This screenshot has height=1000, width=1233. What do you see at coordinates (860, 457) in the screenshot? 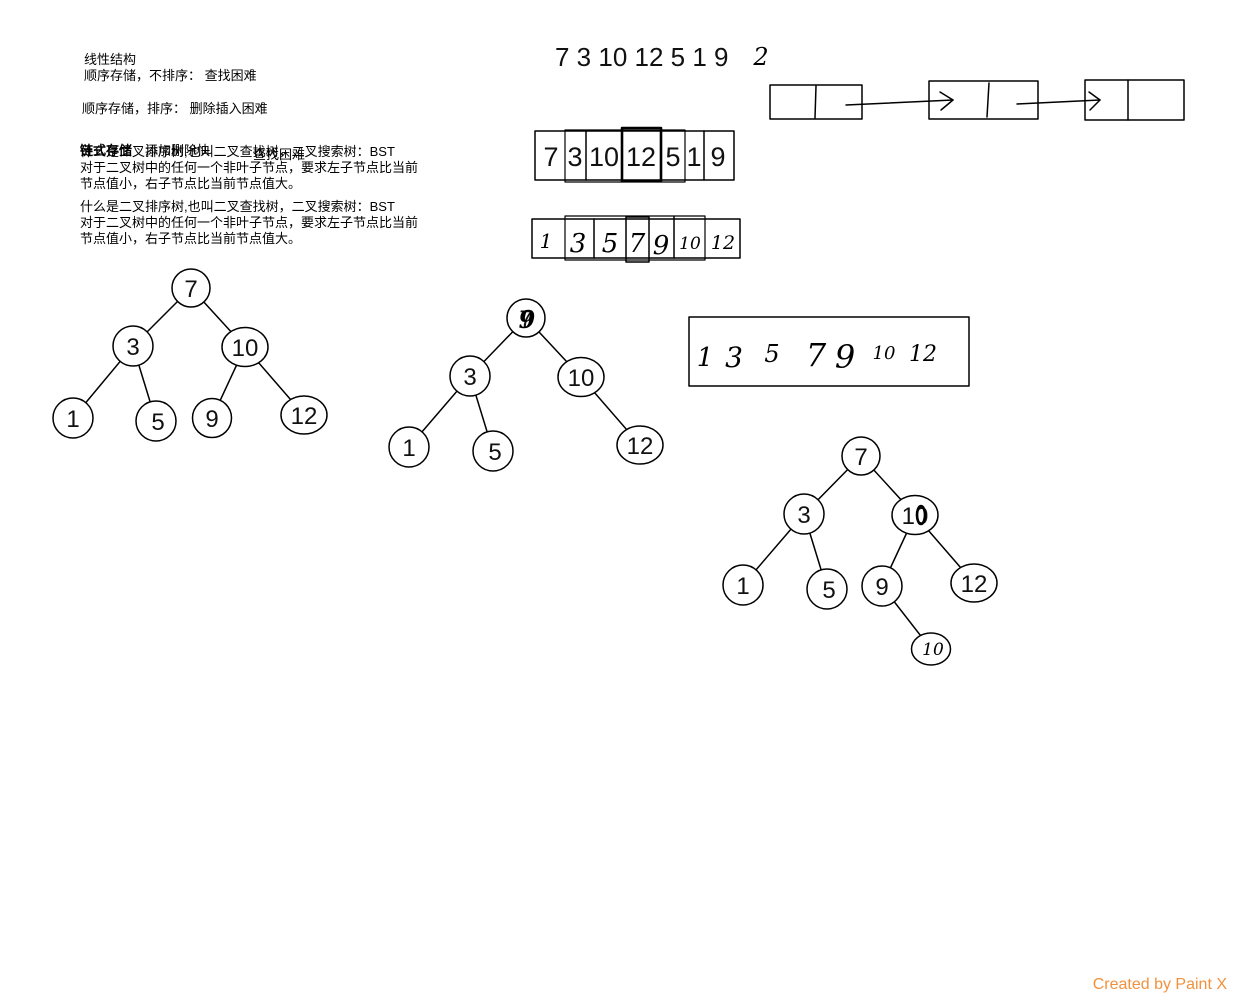
I see `tree3-node-label: 7` at bounding box center [860, 457].